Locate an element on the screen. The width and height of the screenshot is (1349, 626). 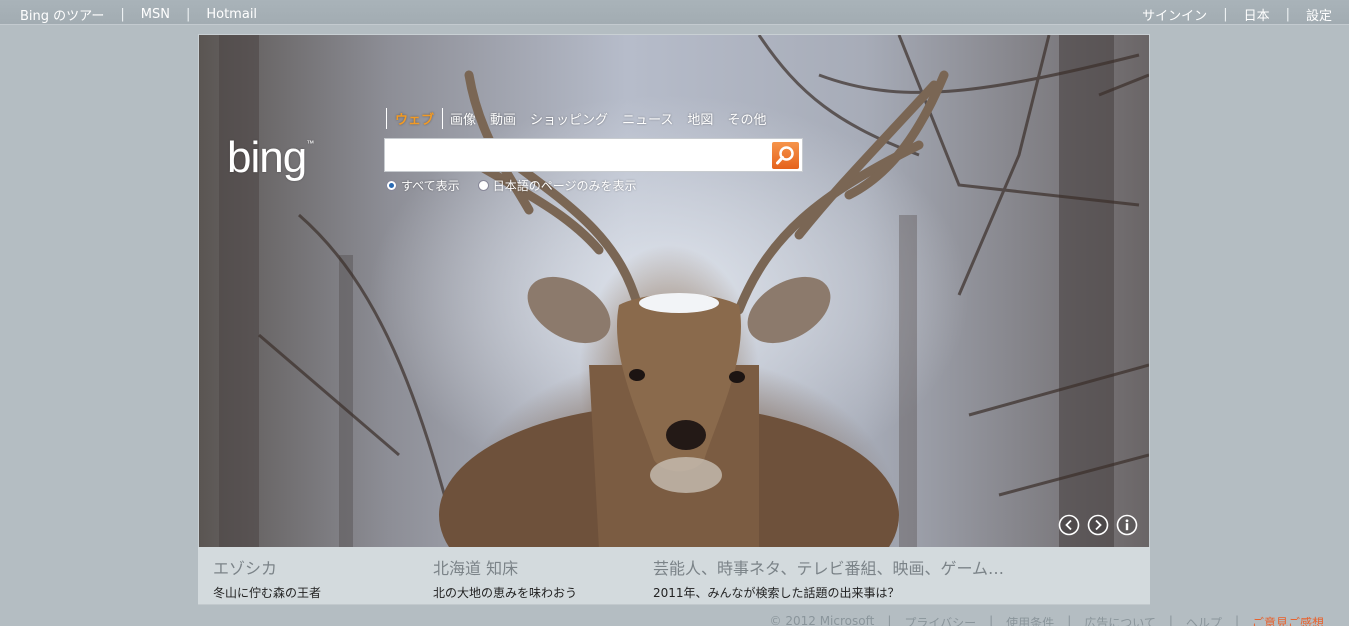
caption-title: 北海道 知床 is located at coordinates (505, 567).